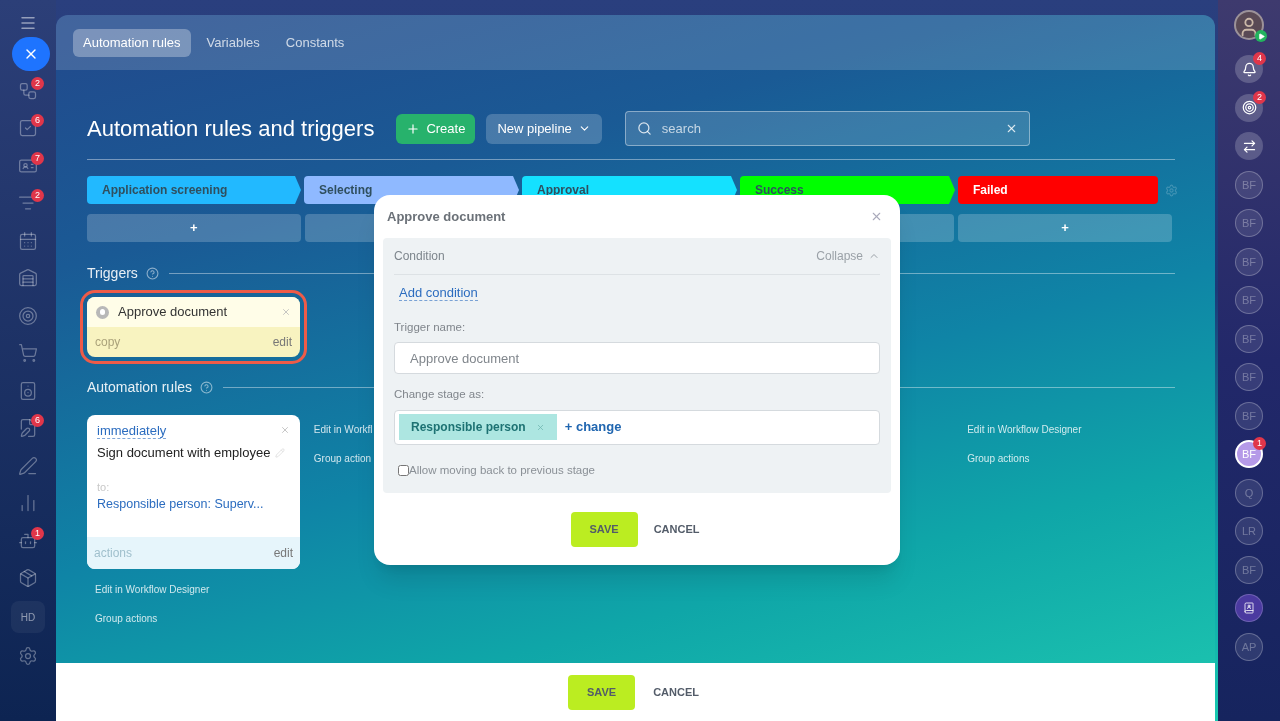 The image size is (1280, 721). What do you see at coordinates (132, 42) in the screenshot?
I see `tab: Automation rules` at bounding box center [132, 42].